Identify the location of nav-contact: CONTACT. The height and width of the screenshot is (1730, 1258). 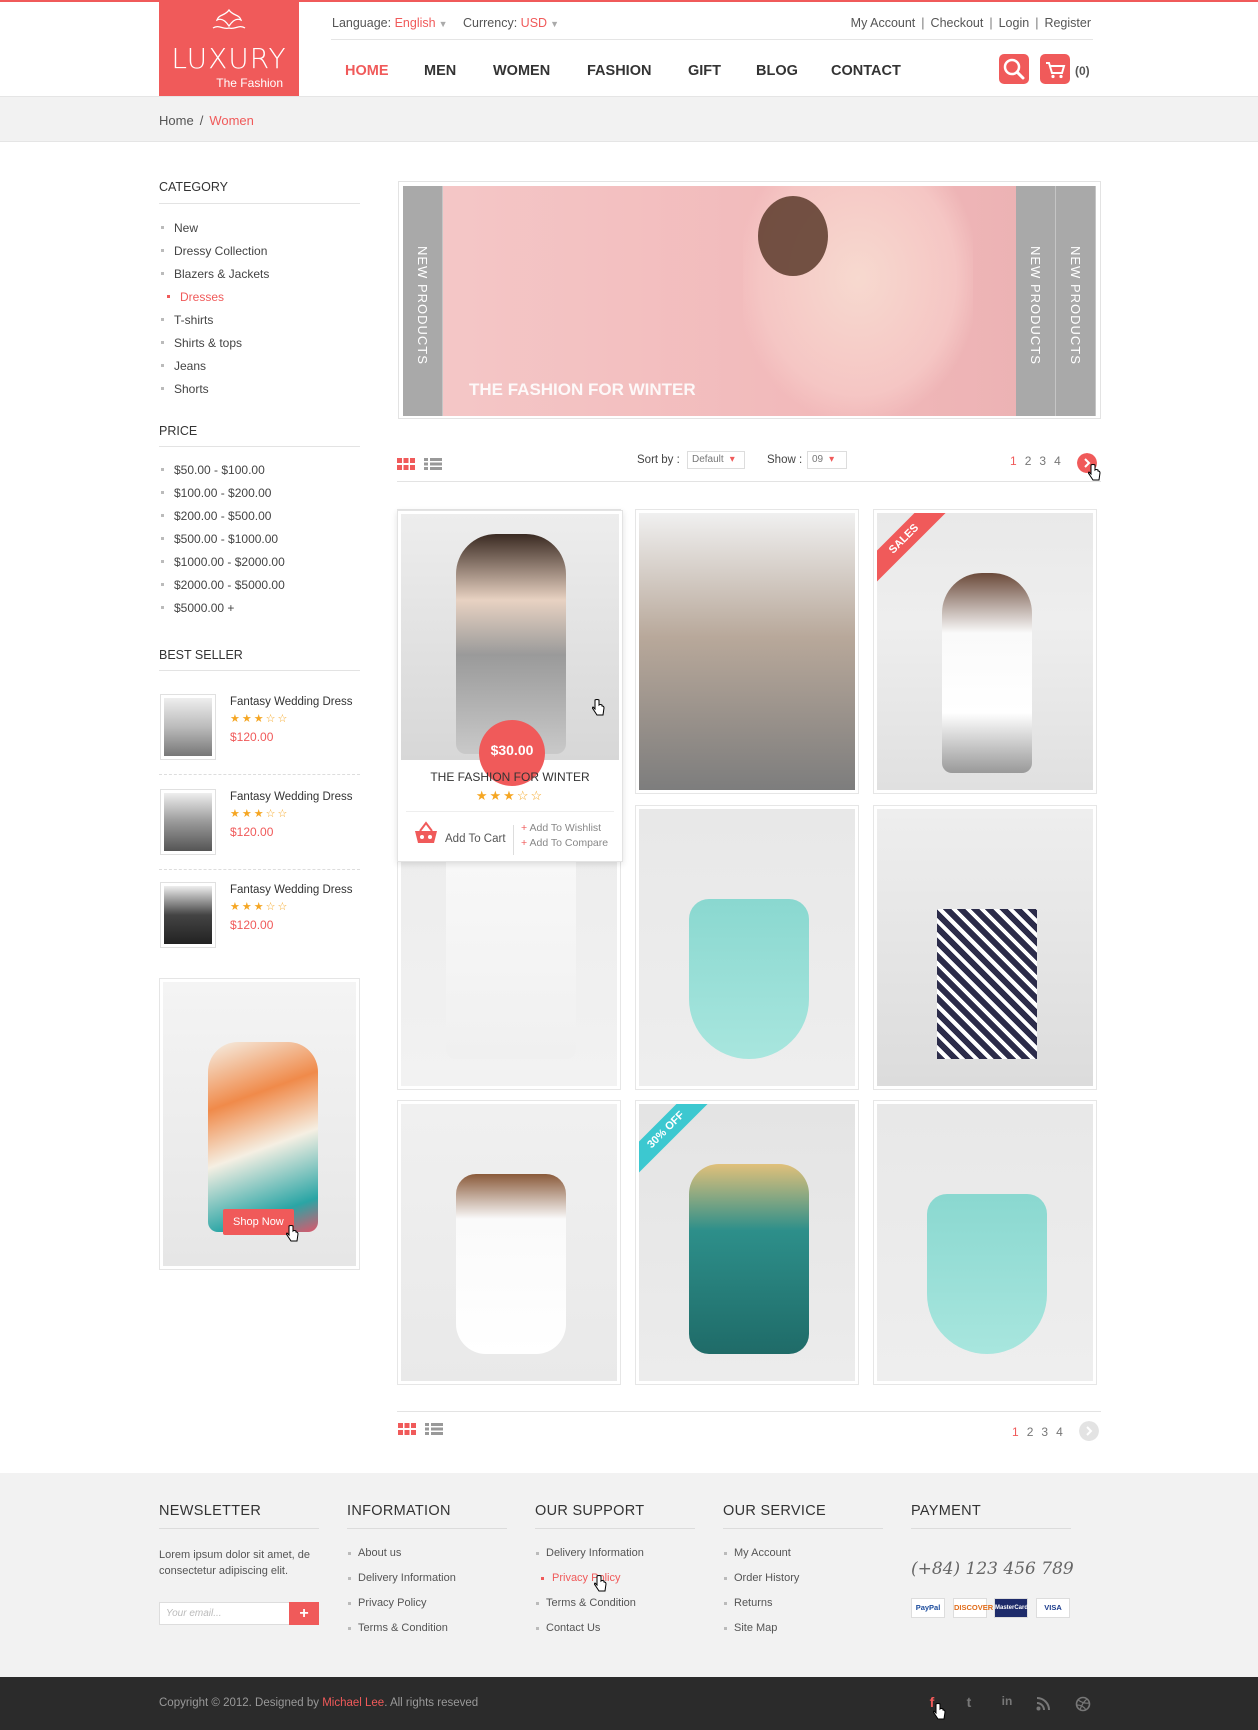
(866, 71).